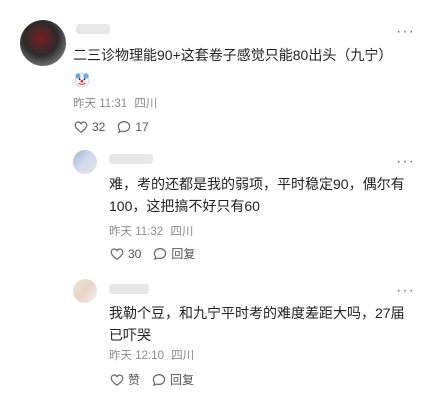  I want to click on reply-actions: 30 回复, so click(158, 254).